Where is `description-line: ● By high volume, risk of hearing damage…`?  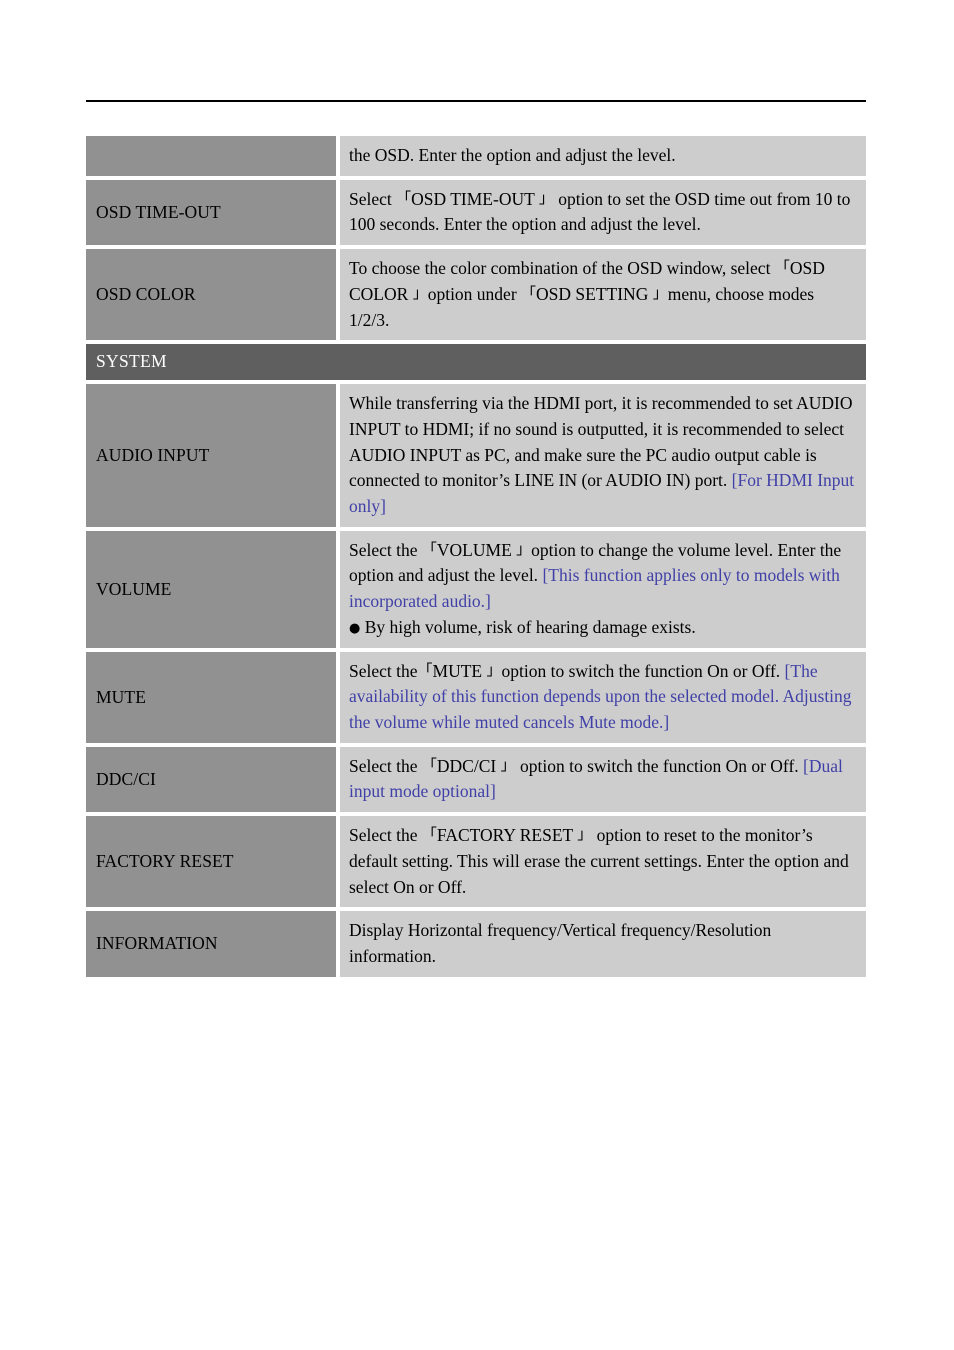
description-line: ● By high volume, risk of hearing damage… is located at coordinates (602, 628).